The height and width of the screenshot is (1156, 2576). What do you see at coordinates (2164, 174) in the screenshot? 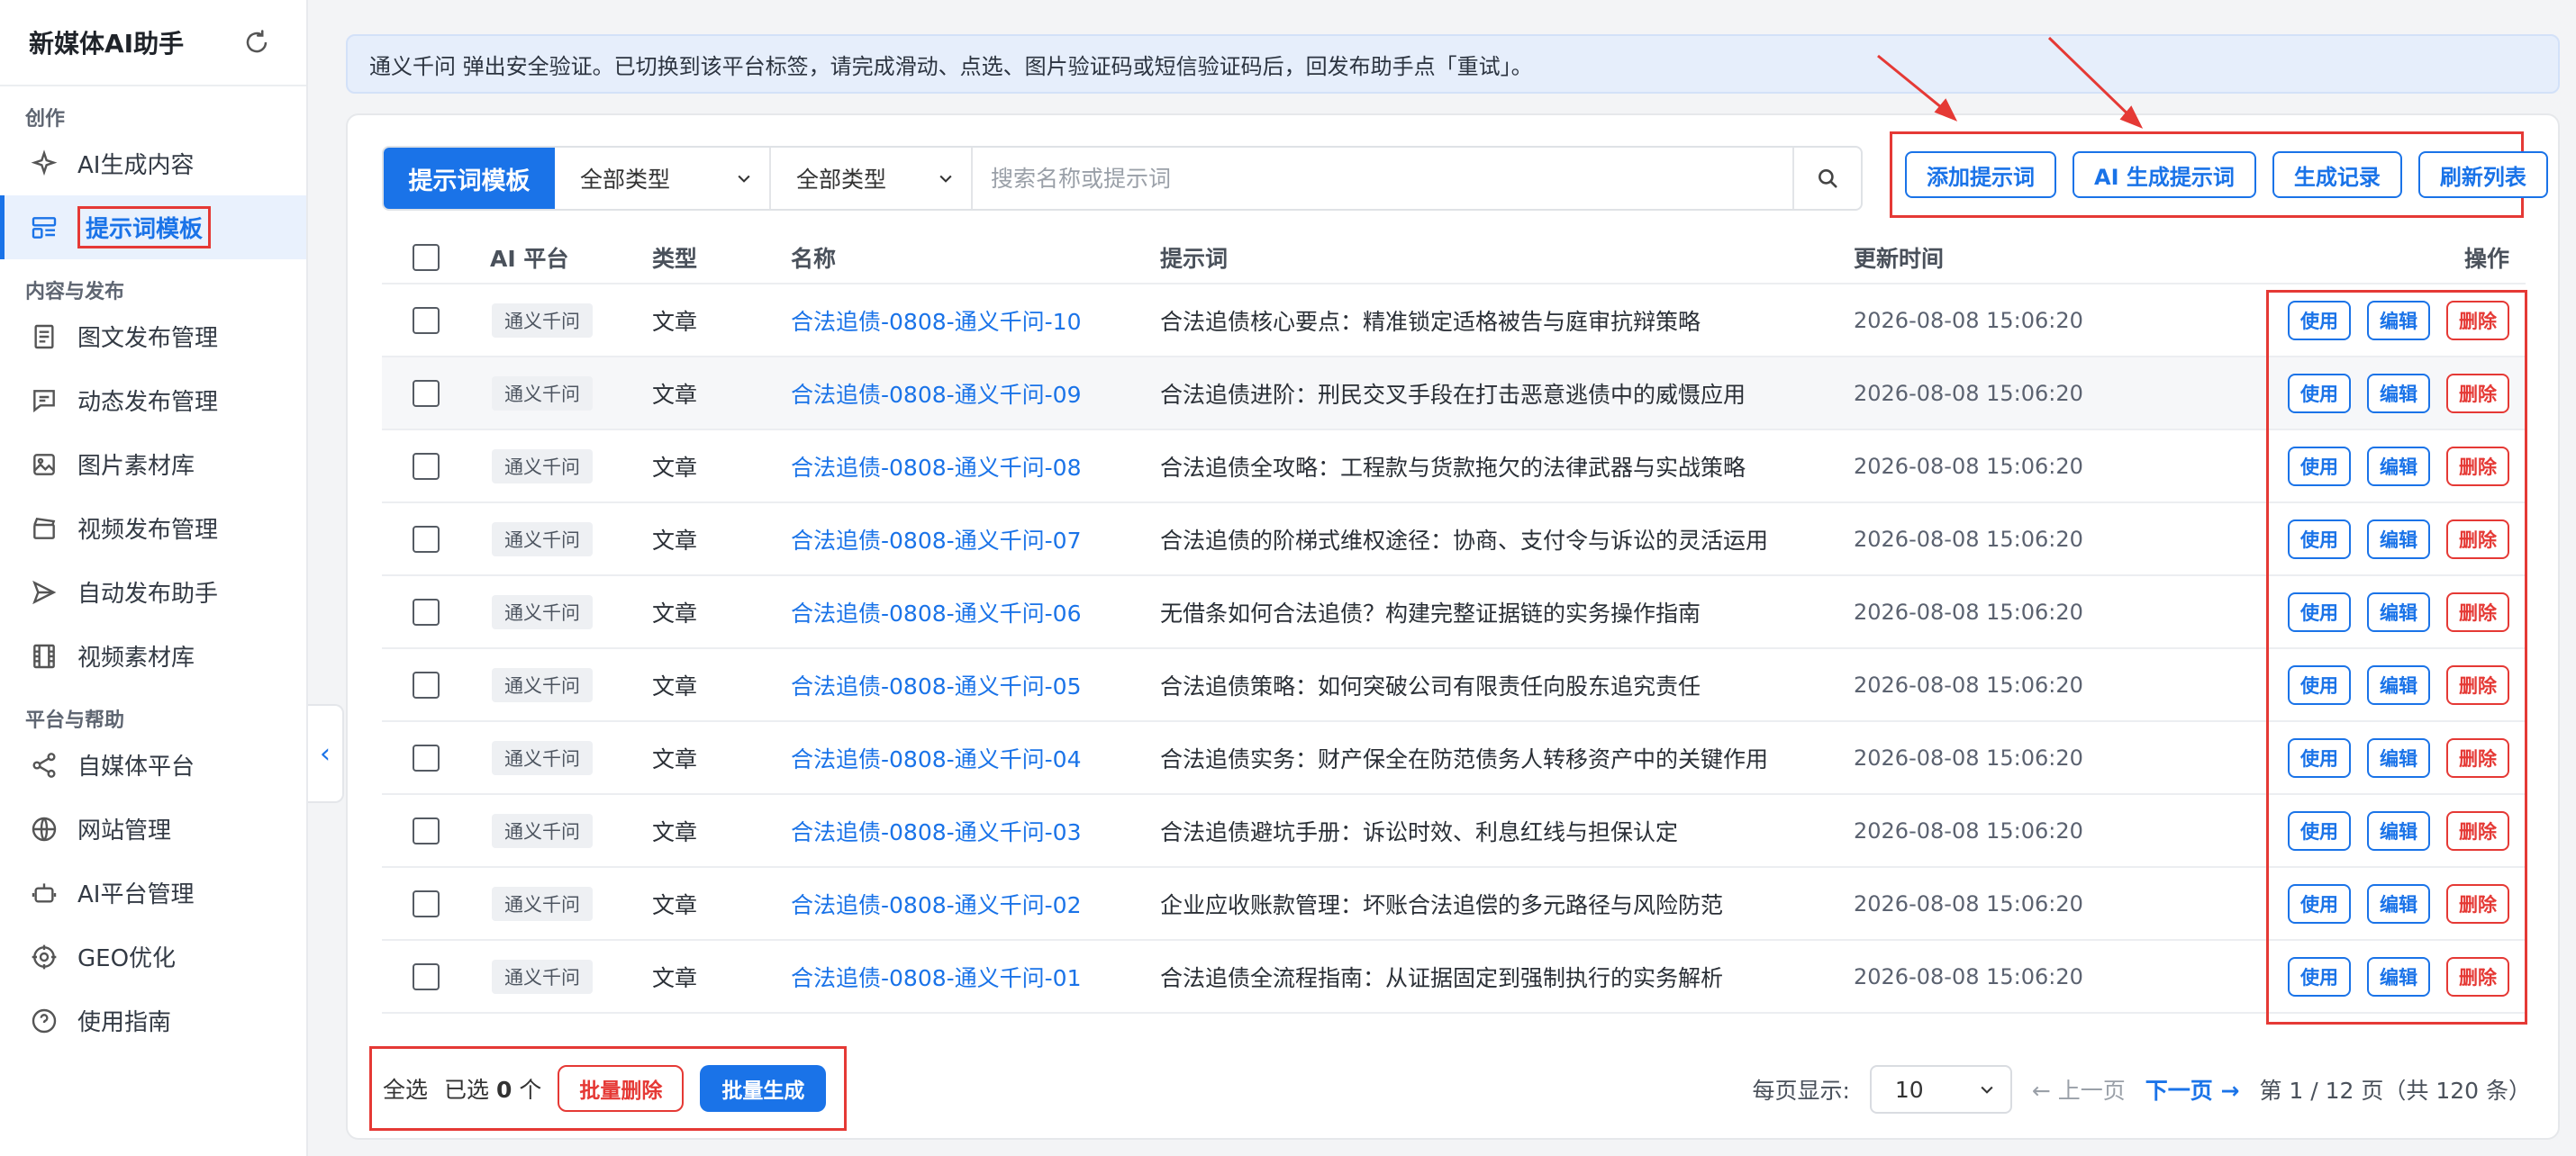
I see `ai-generate-prompt-button: AI 生成提示词` at bounding box center [2164, 174].